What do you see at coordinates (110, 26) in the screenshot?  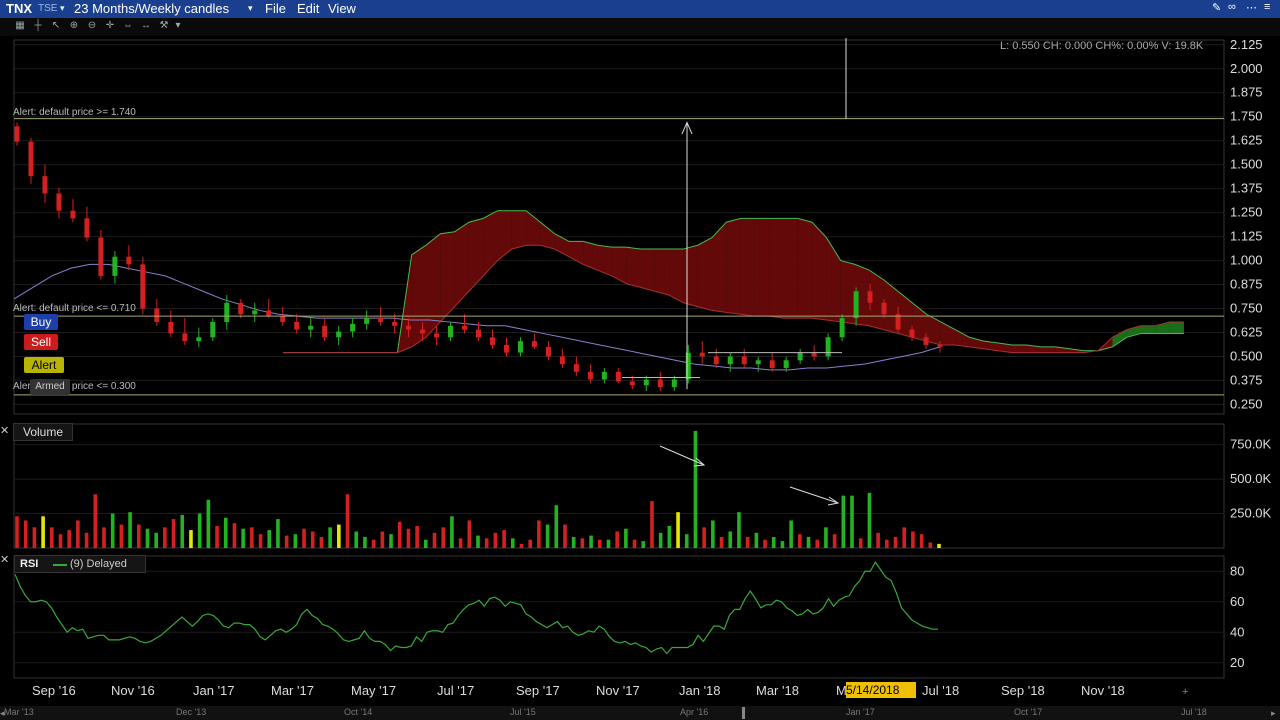 I see `crosshair-icon: ✛` at bounding box center [110, 26].